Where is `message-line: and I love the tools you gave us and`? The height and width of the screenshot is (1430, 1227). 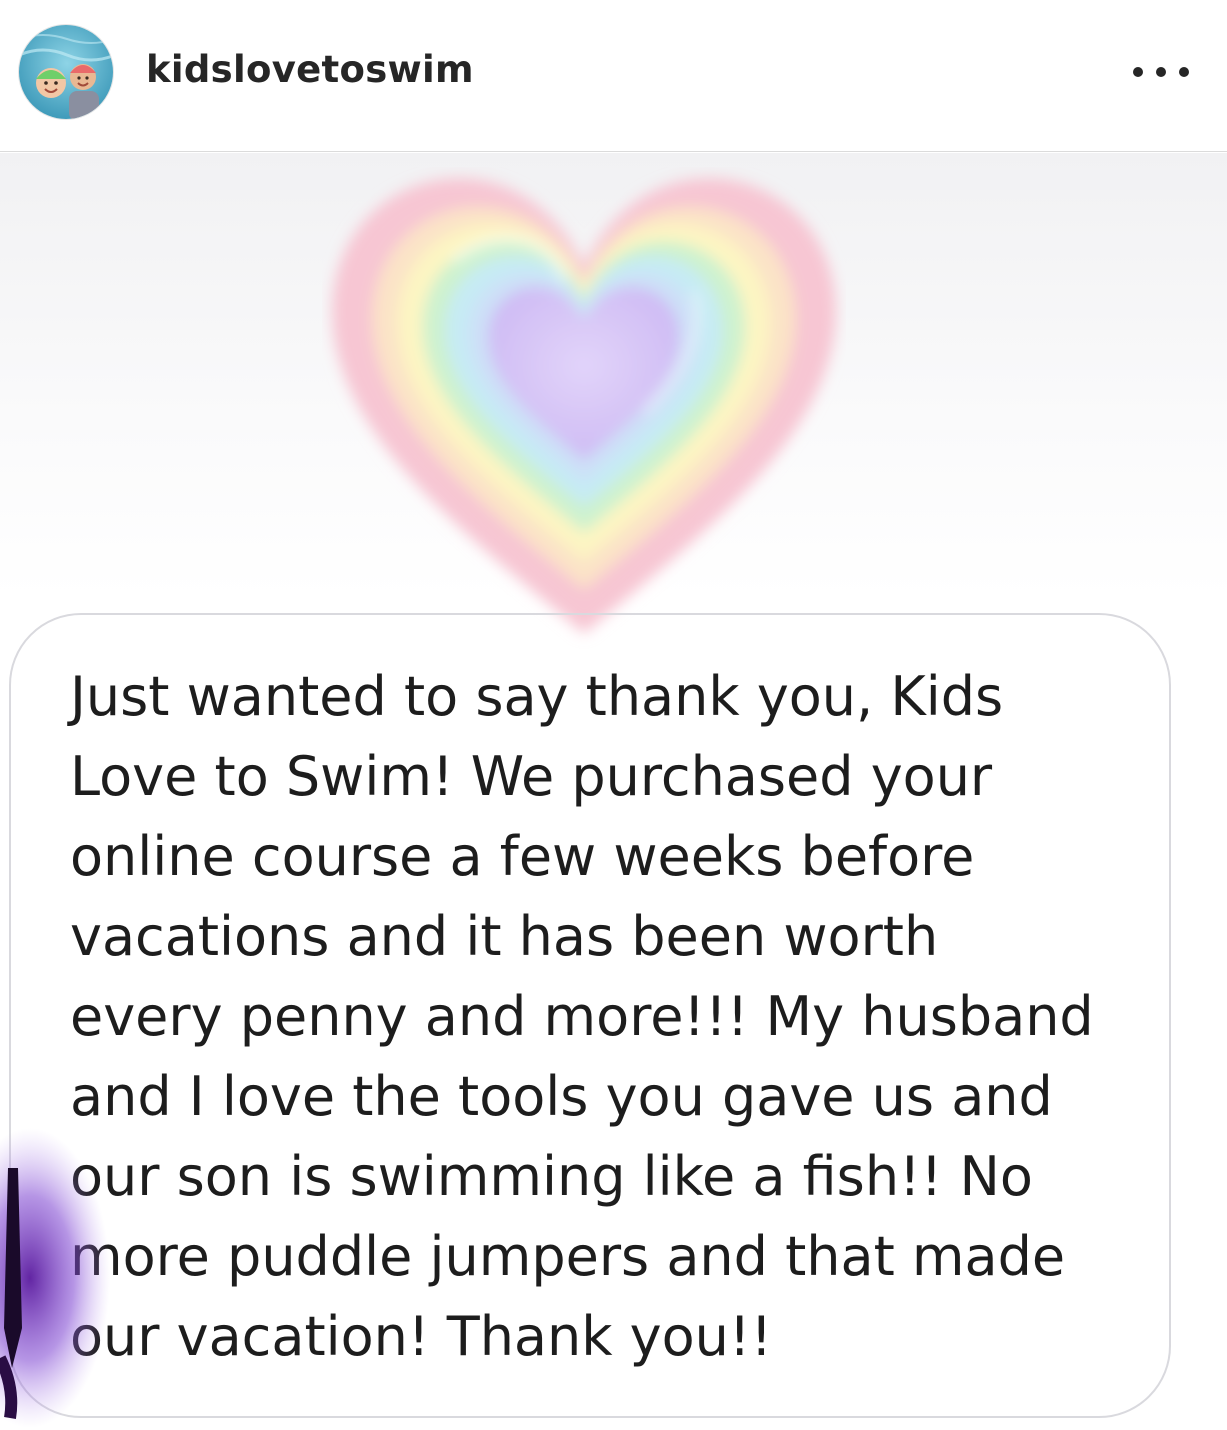 message-line: and I love the tools you gave us and is located at coordinates (561, 1096).